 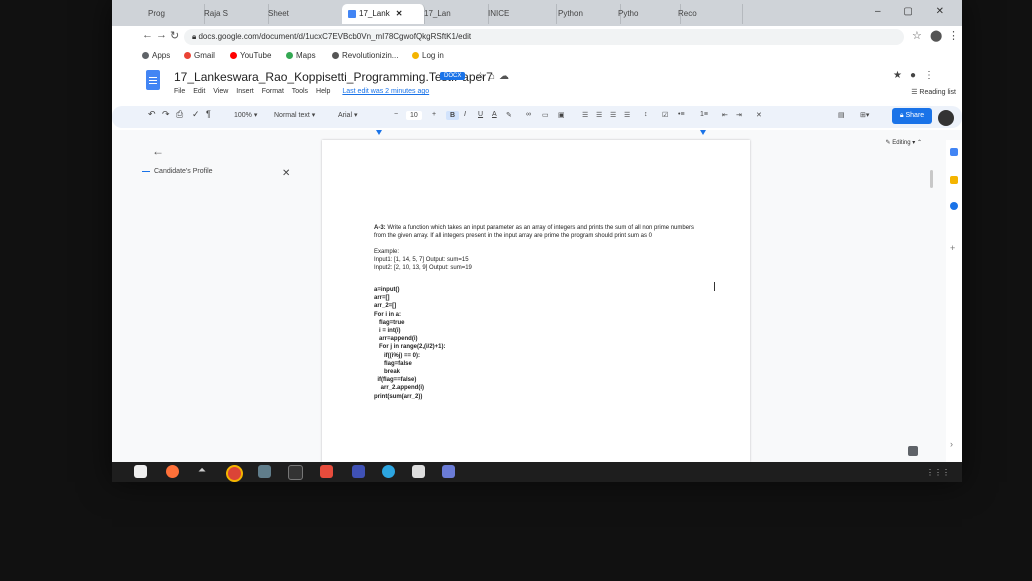 What do you see at coordinates (152, 114) in the screenshot?
I see `undo-icon: ↶` at bounding box center [152, 114].